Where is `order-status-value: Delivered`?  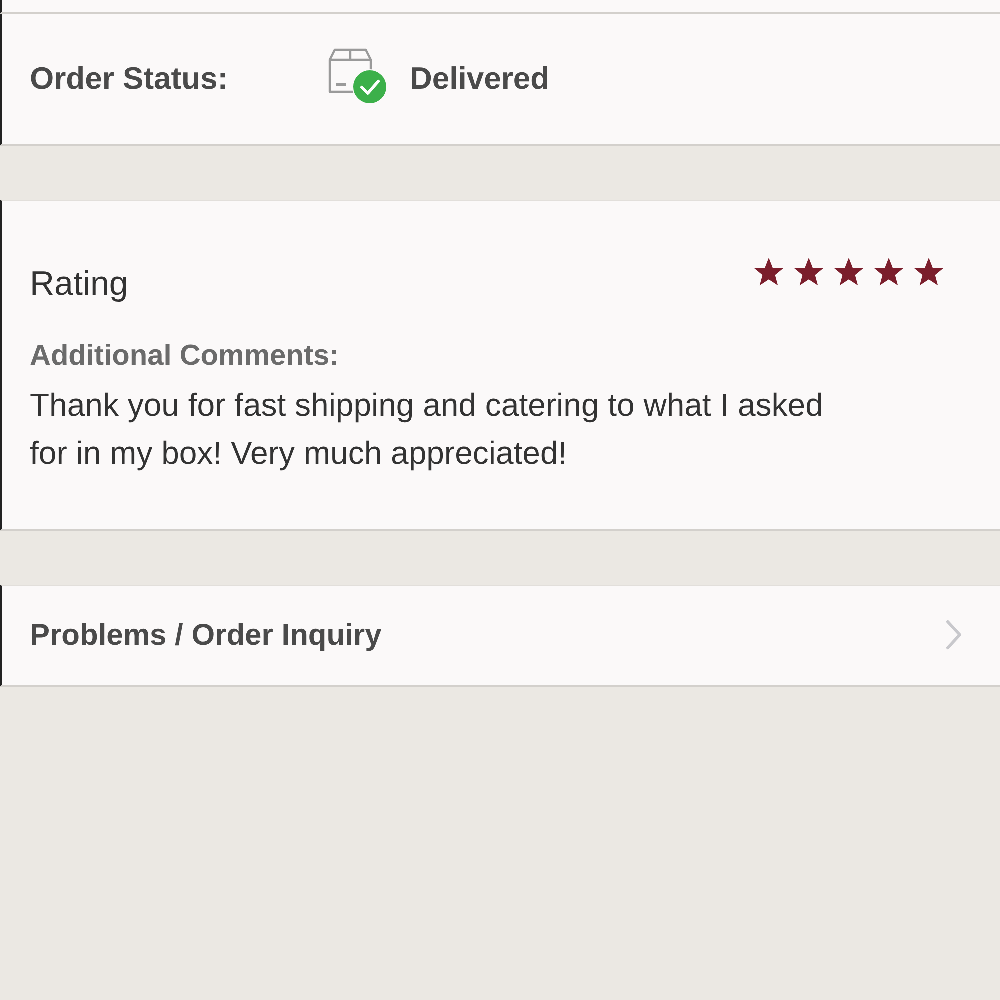
order-status-value: Delivered is located at coordinates (480, 79).